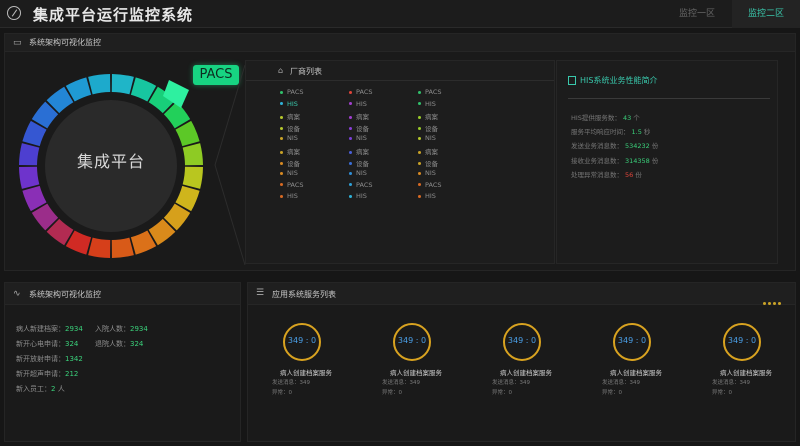  What do you see at coordinates (627, 118) in the screenshot?
I see `his-stat-value: 43` at bounding box center [627, 118].